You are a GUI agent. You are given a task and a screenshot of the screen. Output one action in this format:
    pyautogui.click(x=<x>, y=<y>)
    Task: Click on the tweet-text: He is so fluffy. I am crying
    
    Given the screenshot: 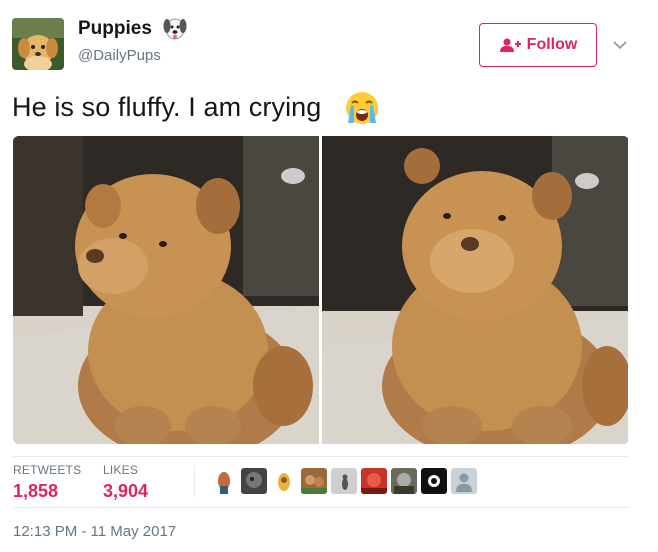 What is the action you would take?
    pyautogui.click(x=167, y=107)
    